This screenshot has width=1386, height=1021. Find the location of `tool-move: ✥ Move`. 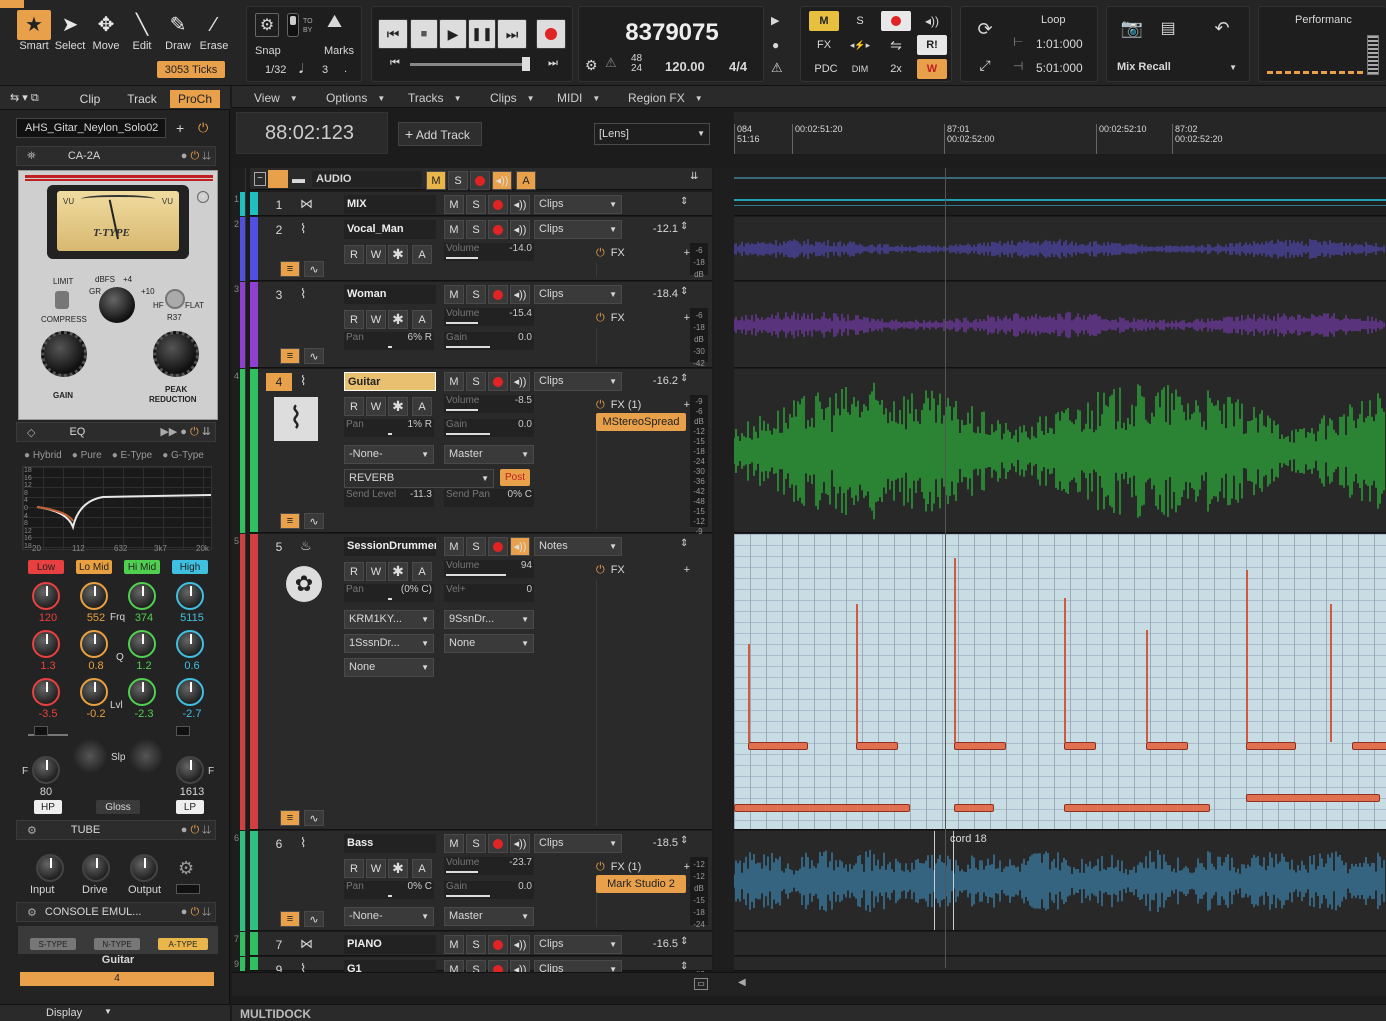

tool-move: ✥ Move is located at coordinates (106, 35).